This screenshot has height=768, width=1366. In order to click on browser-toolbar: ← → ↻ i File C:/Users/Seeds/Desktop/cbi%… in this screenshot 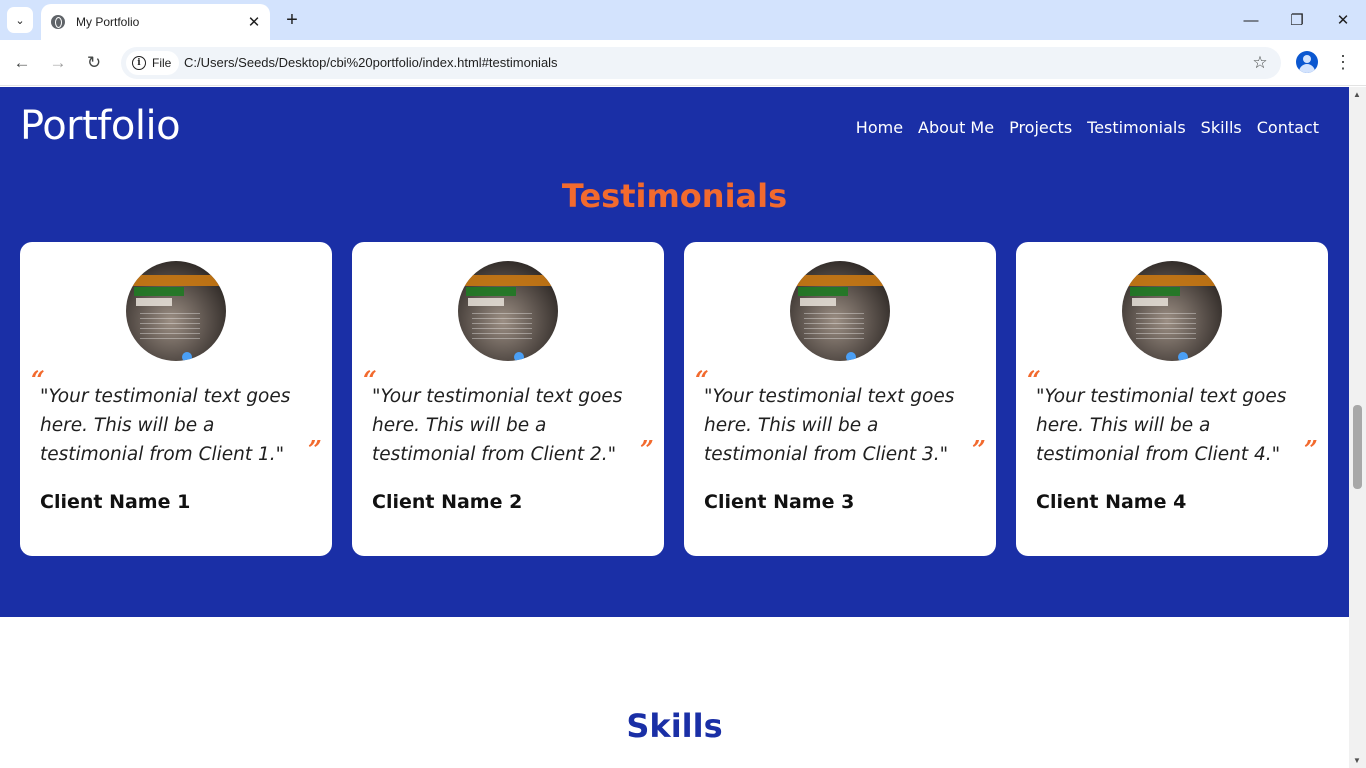, I will do `click(683, 63)`.